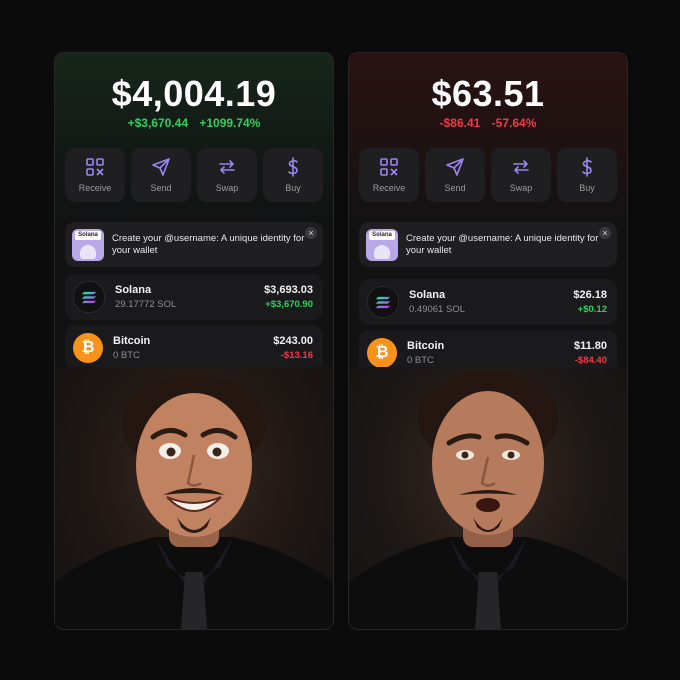 This screenshot has height=680, width=680. Describe the element at coordinates (590, 295) in the screenshot. I see `asset-value: $26.18` at that location.